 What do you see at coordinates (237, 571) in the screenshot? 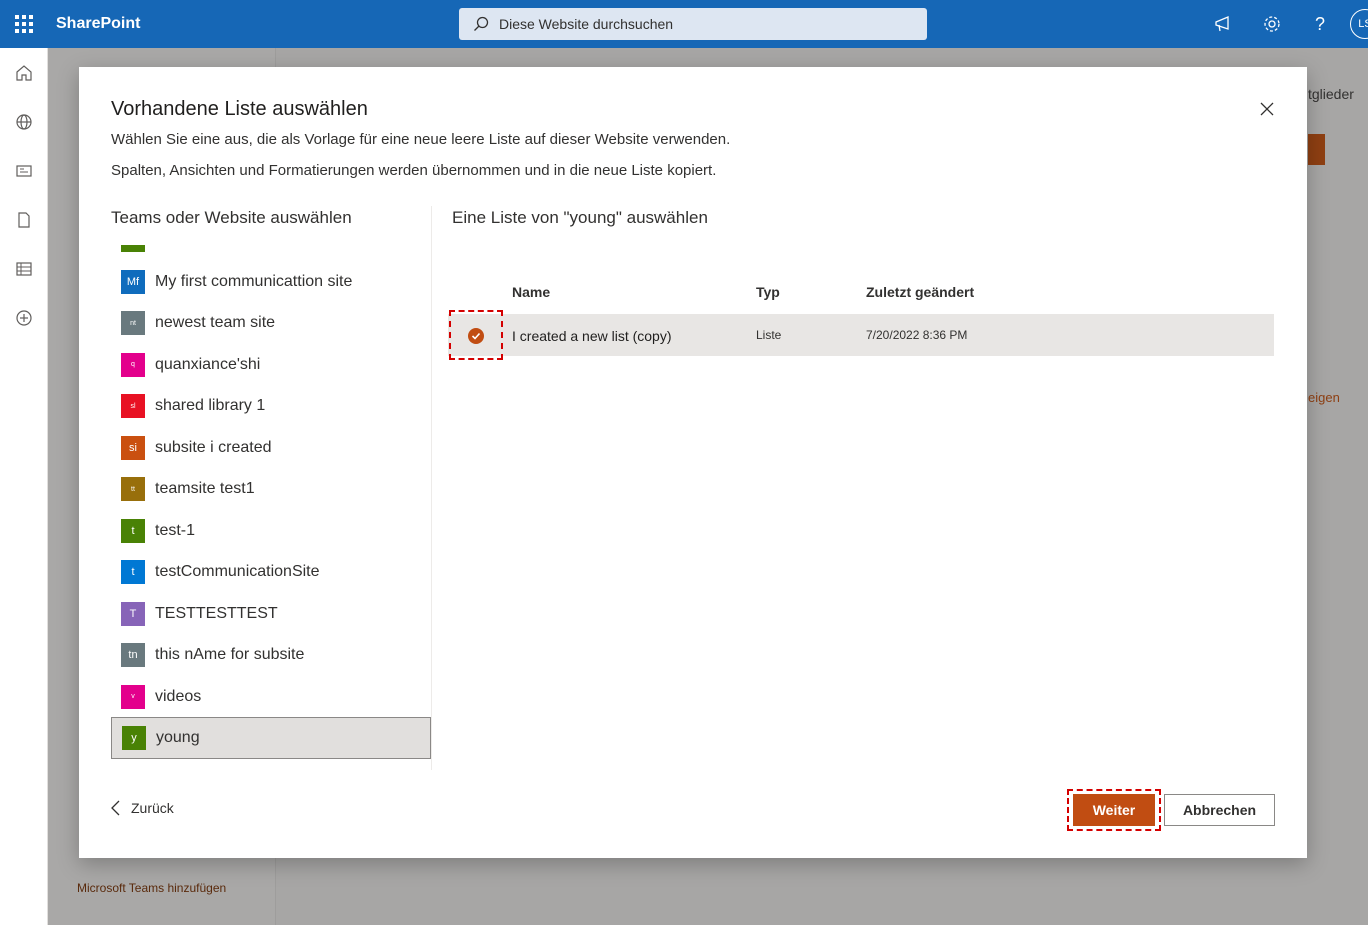
I see `site-name: testCommunicationSite` at bounding box center [237, 571].